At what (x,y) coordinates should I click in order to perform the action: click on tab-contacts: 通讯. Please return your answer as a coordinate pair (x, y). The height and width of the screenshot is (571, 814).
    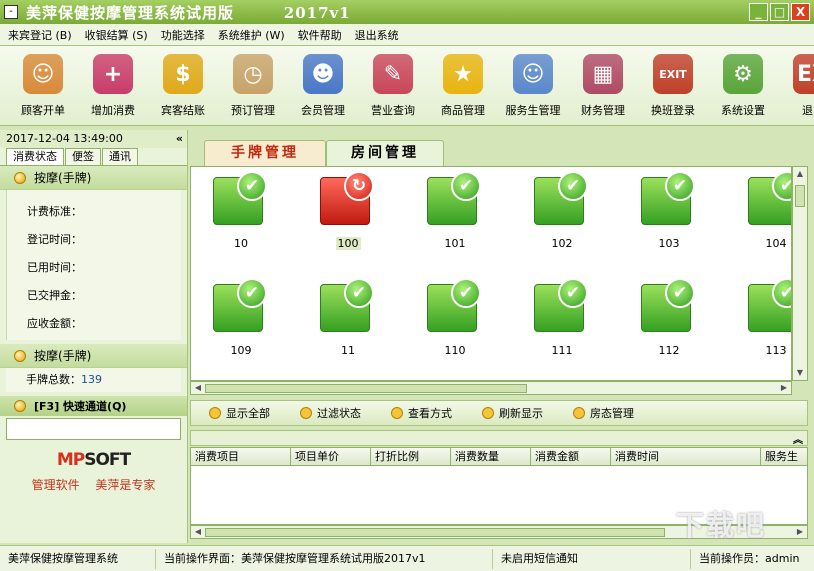
    Looking at the image, I should click on (120, 156).